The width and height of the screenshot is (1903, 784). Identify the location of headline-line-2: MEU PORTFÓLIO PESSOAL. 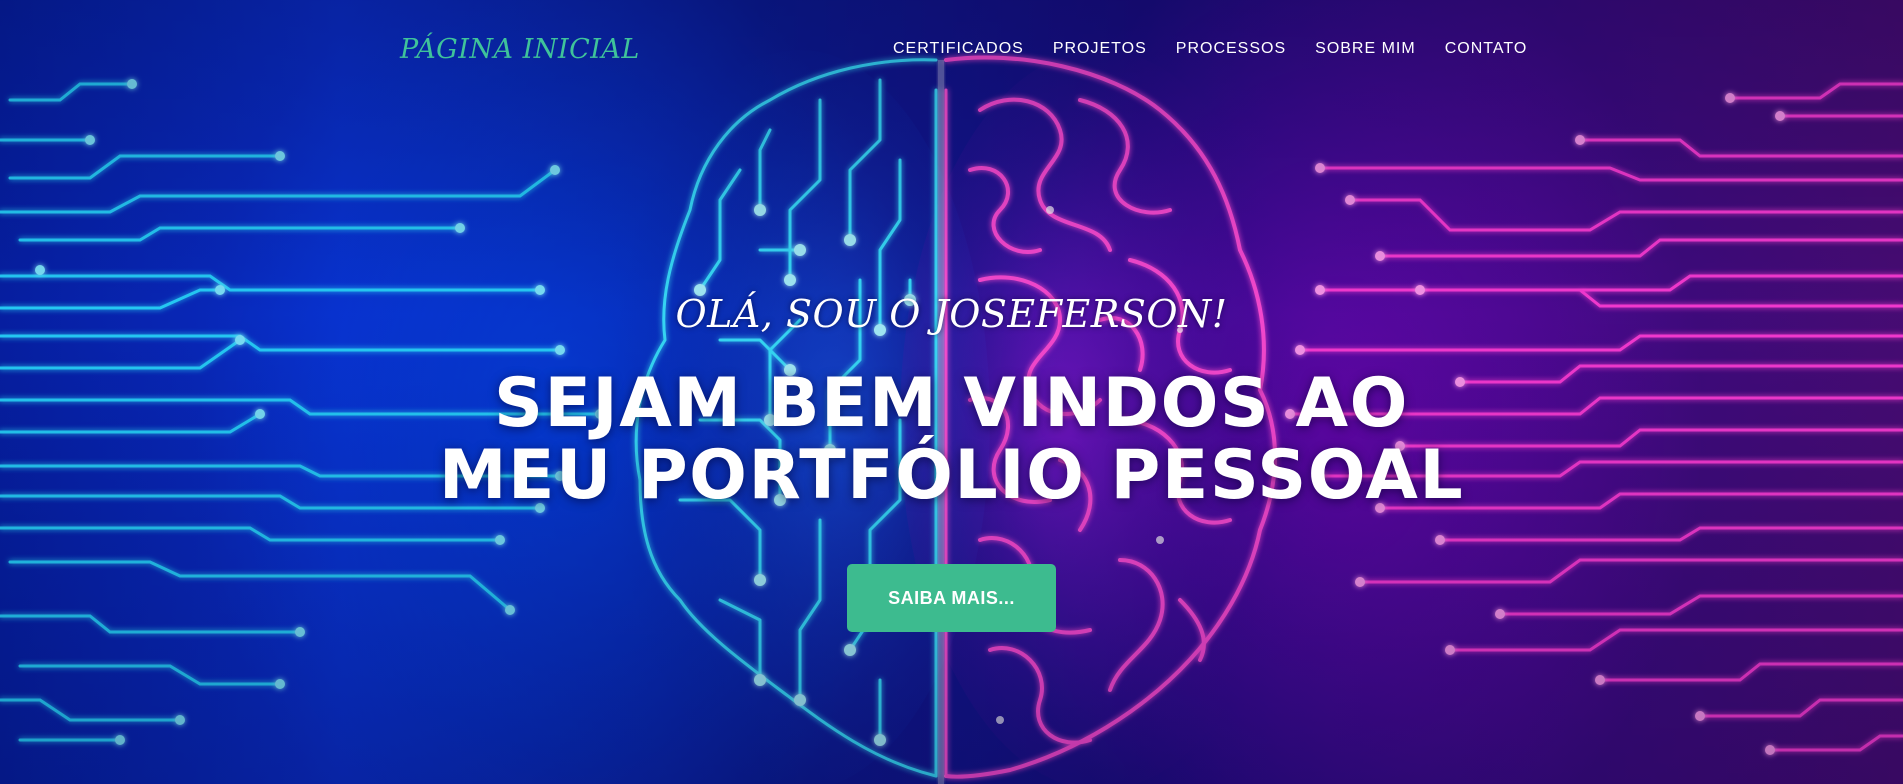
(951, 475).